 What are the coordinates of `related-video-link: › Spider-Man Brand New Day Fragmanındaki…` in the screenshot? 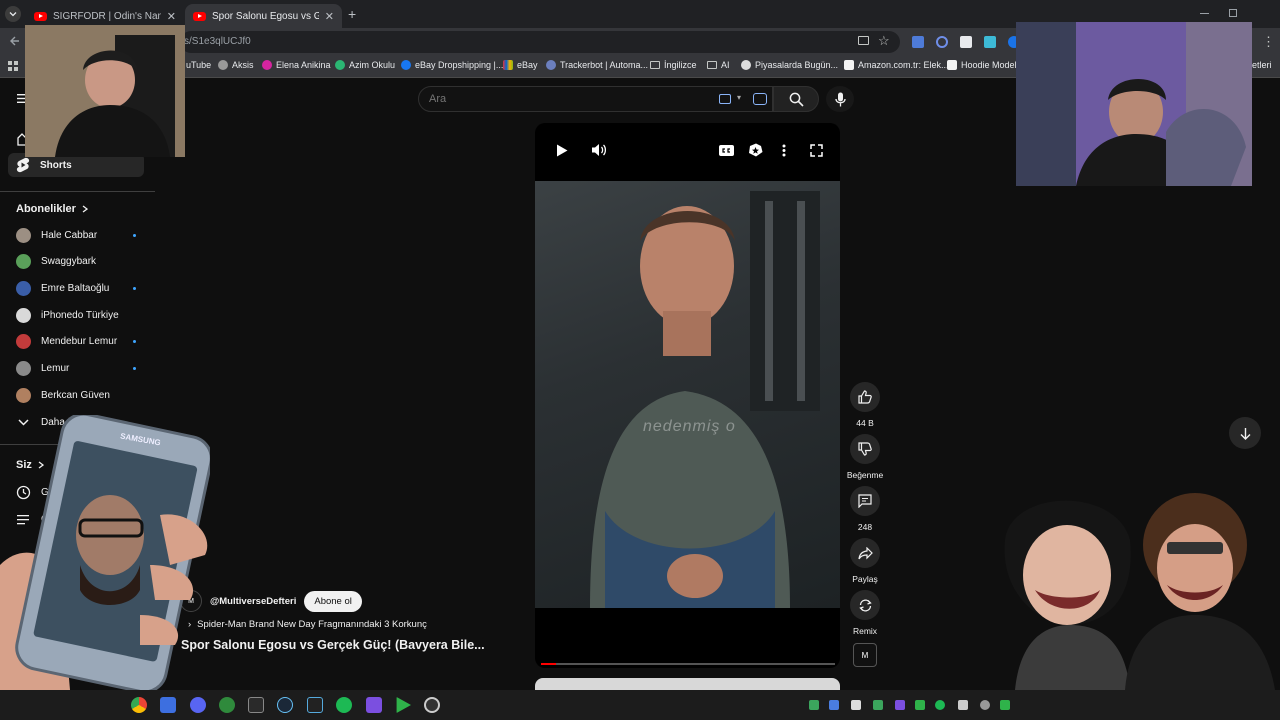 It's located at (307, 624).